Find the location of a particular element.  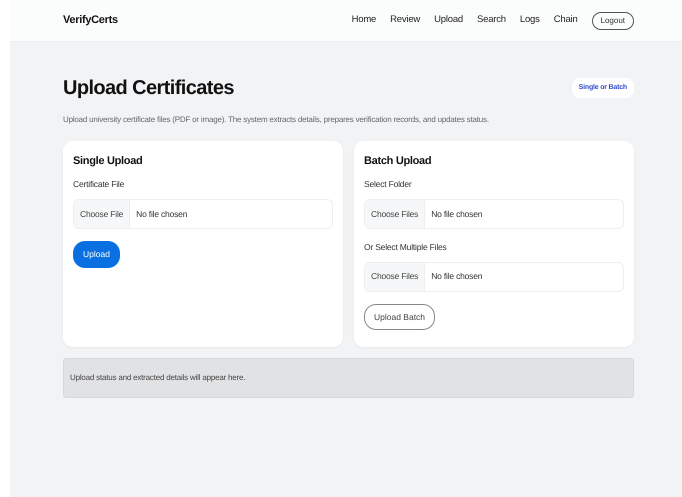

field-label: Select Folder is located at coordinates (388, 184).